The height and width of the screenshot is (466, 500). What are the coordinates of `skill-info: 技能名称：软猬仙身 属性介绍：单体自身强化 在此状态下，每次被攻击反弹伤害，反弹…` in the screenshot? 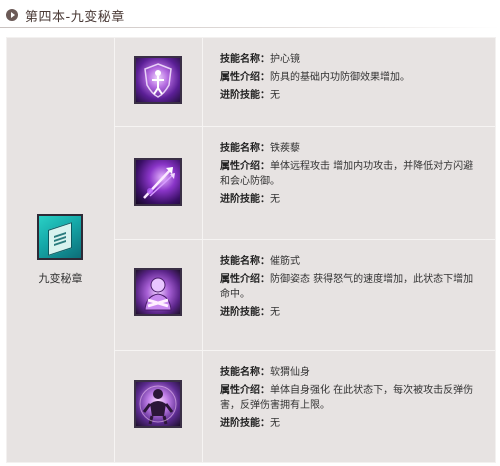 It's located at (350, 399).